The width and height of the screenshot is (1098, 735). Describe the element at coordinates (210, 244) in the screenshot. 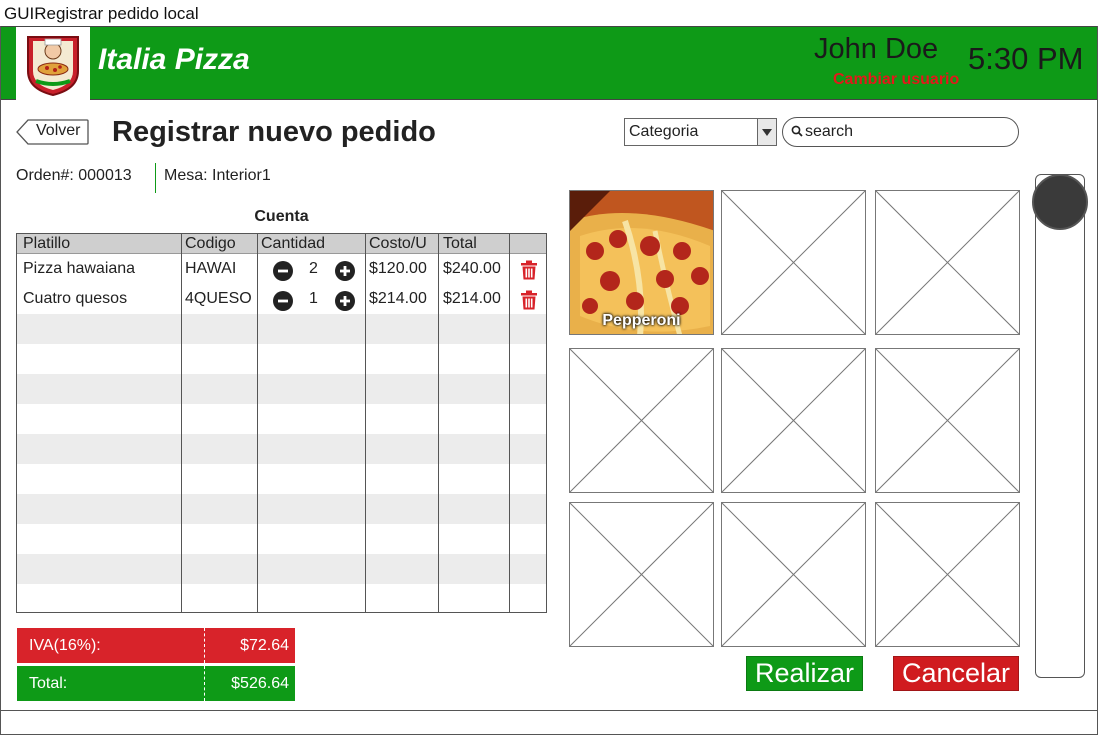

I see `column-header-code: Codigo` at that location.